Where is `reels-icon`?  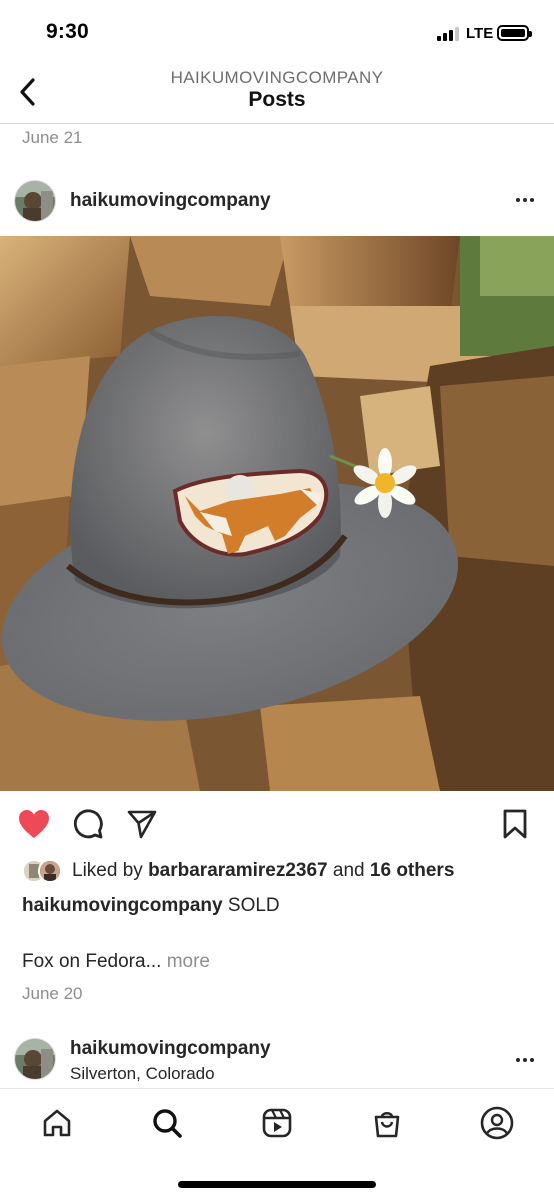
reels-icon is located at coordinates (277, 1123).